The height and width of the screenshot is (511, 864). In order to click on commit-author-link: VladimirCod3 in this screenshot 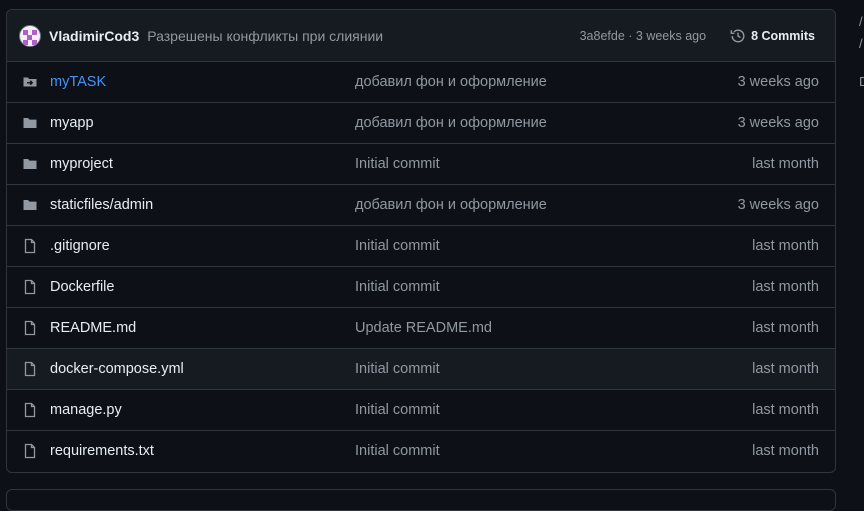, I will do `click(94, 36)`.